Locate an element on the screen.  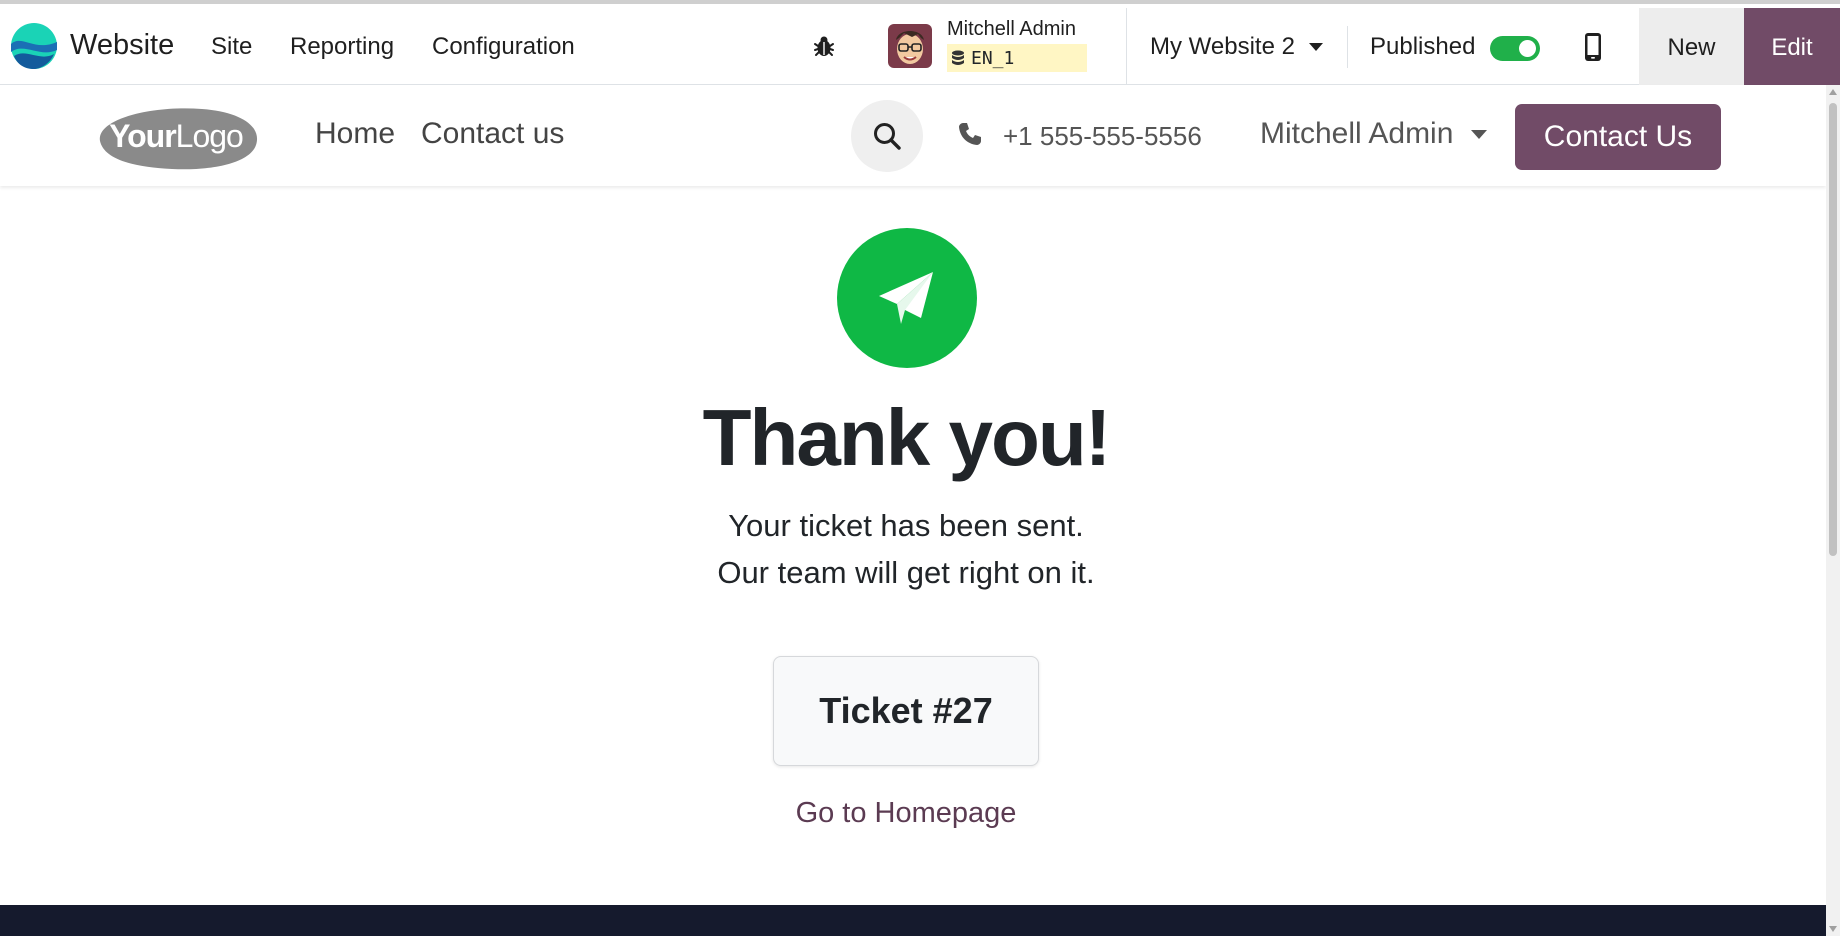
nav-contact-us: Contact us is located at coordinates (492, 134).